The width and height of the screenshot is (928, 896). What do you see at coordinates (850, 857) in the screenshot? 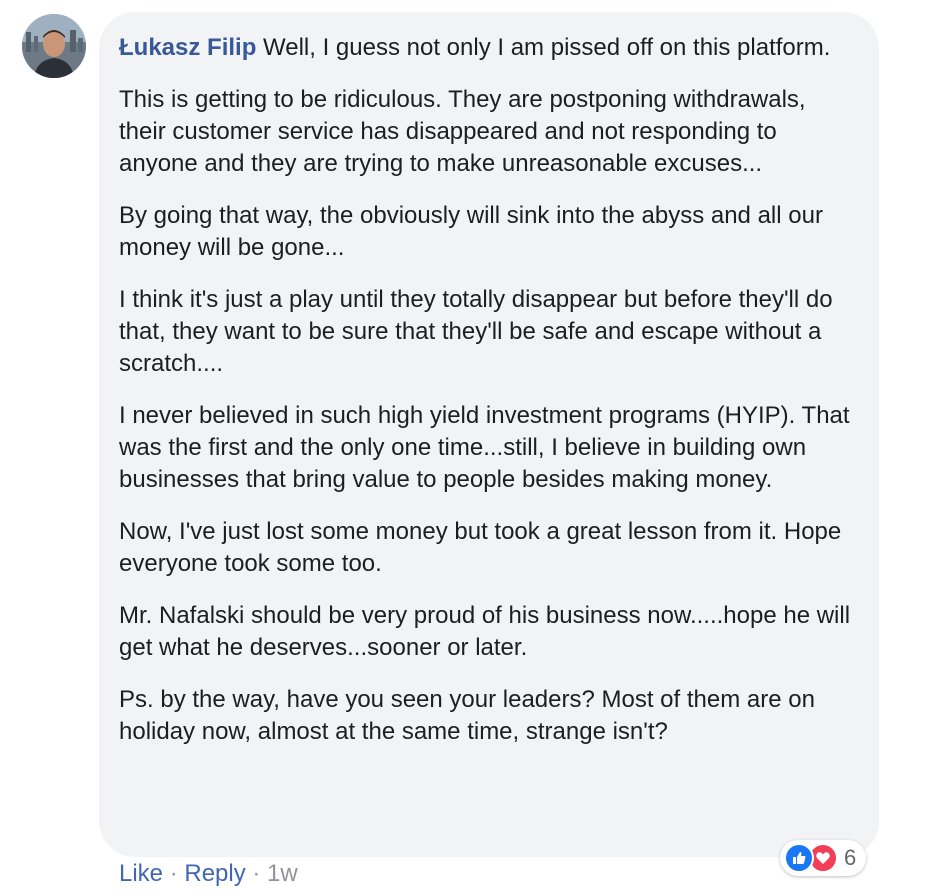
I see `reaction-count: 6` at bounding box center [850, 857].